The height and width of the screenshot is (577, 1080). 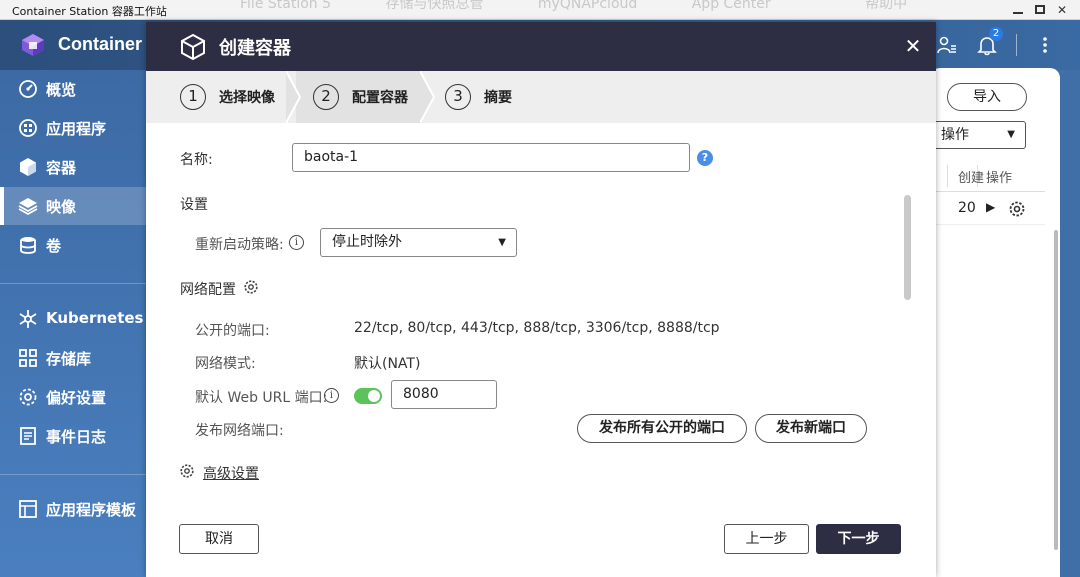 What do you see at coordinates (541, 46) in the screenshot?
I see `dialog-header: 创建容器 ✕` at bounding box center [541, 46].